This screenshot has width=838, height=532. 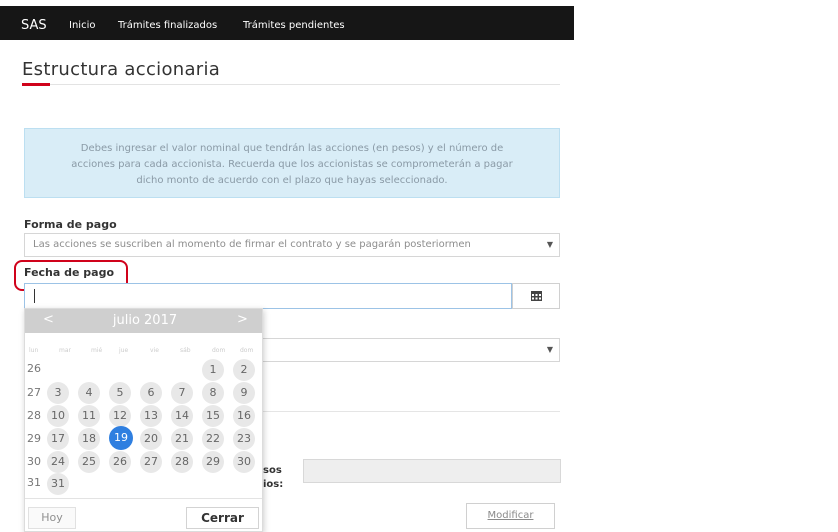 What do you see at coordinates (89, 393) in the screenshot?
I see `calendar-day: 4` at bounding box center [89, 393].